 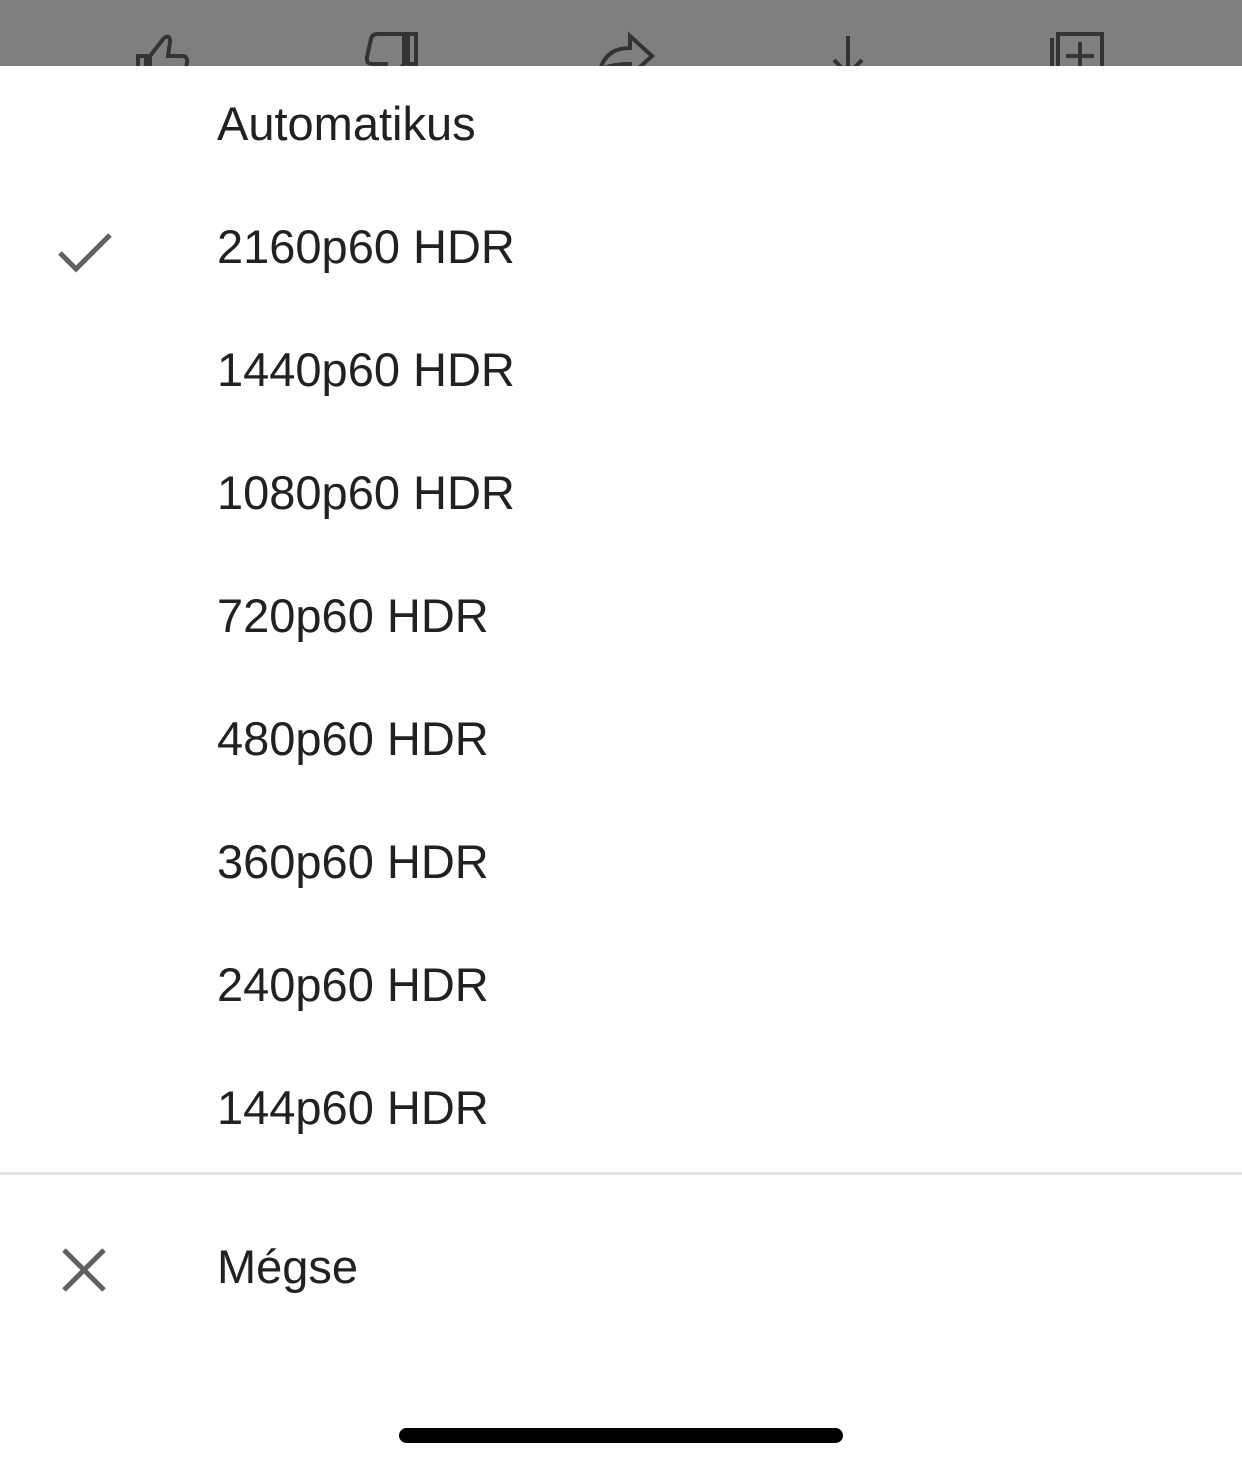 I want to click on quality-option-144p60-hdr: 144p60 HDR, so click(x=621, y=1111).